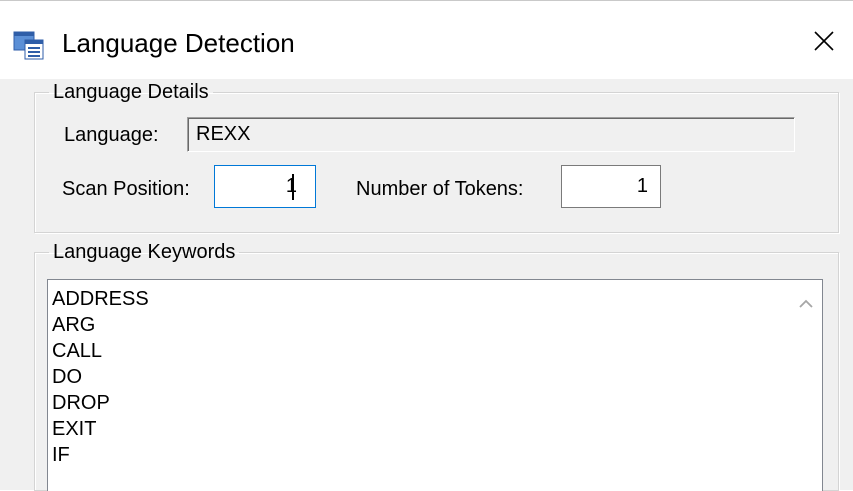  Describe the element at coordinates (437, 351) in the screenshot. I see `list-item: CALL` at that location.